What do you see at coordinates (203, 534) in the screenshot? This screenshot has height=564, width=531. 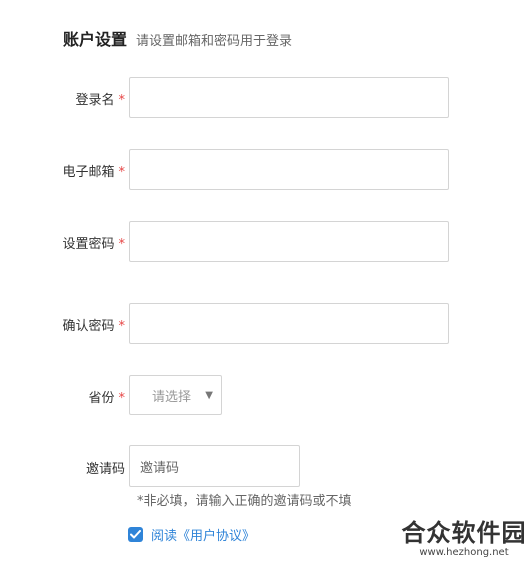 I see `user-agreement-link: 阅读《用户协议》` at bounding box center [203, 534].